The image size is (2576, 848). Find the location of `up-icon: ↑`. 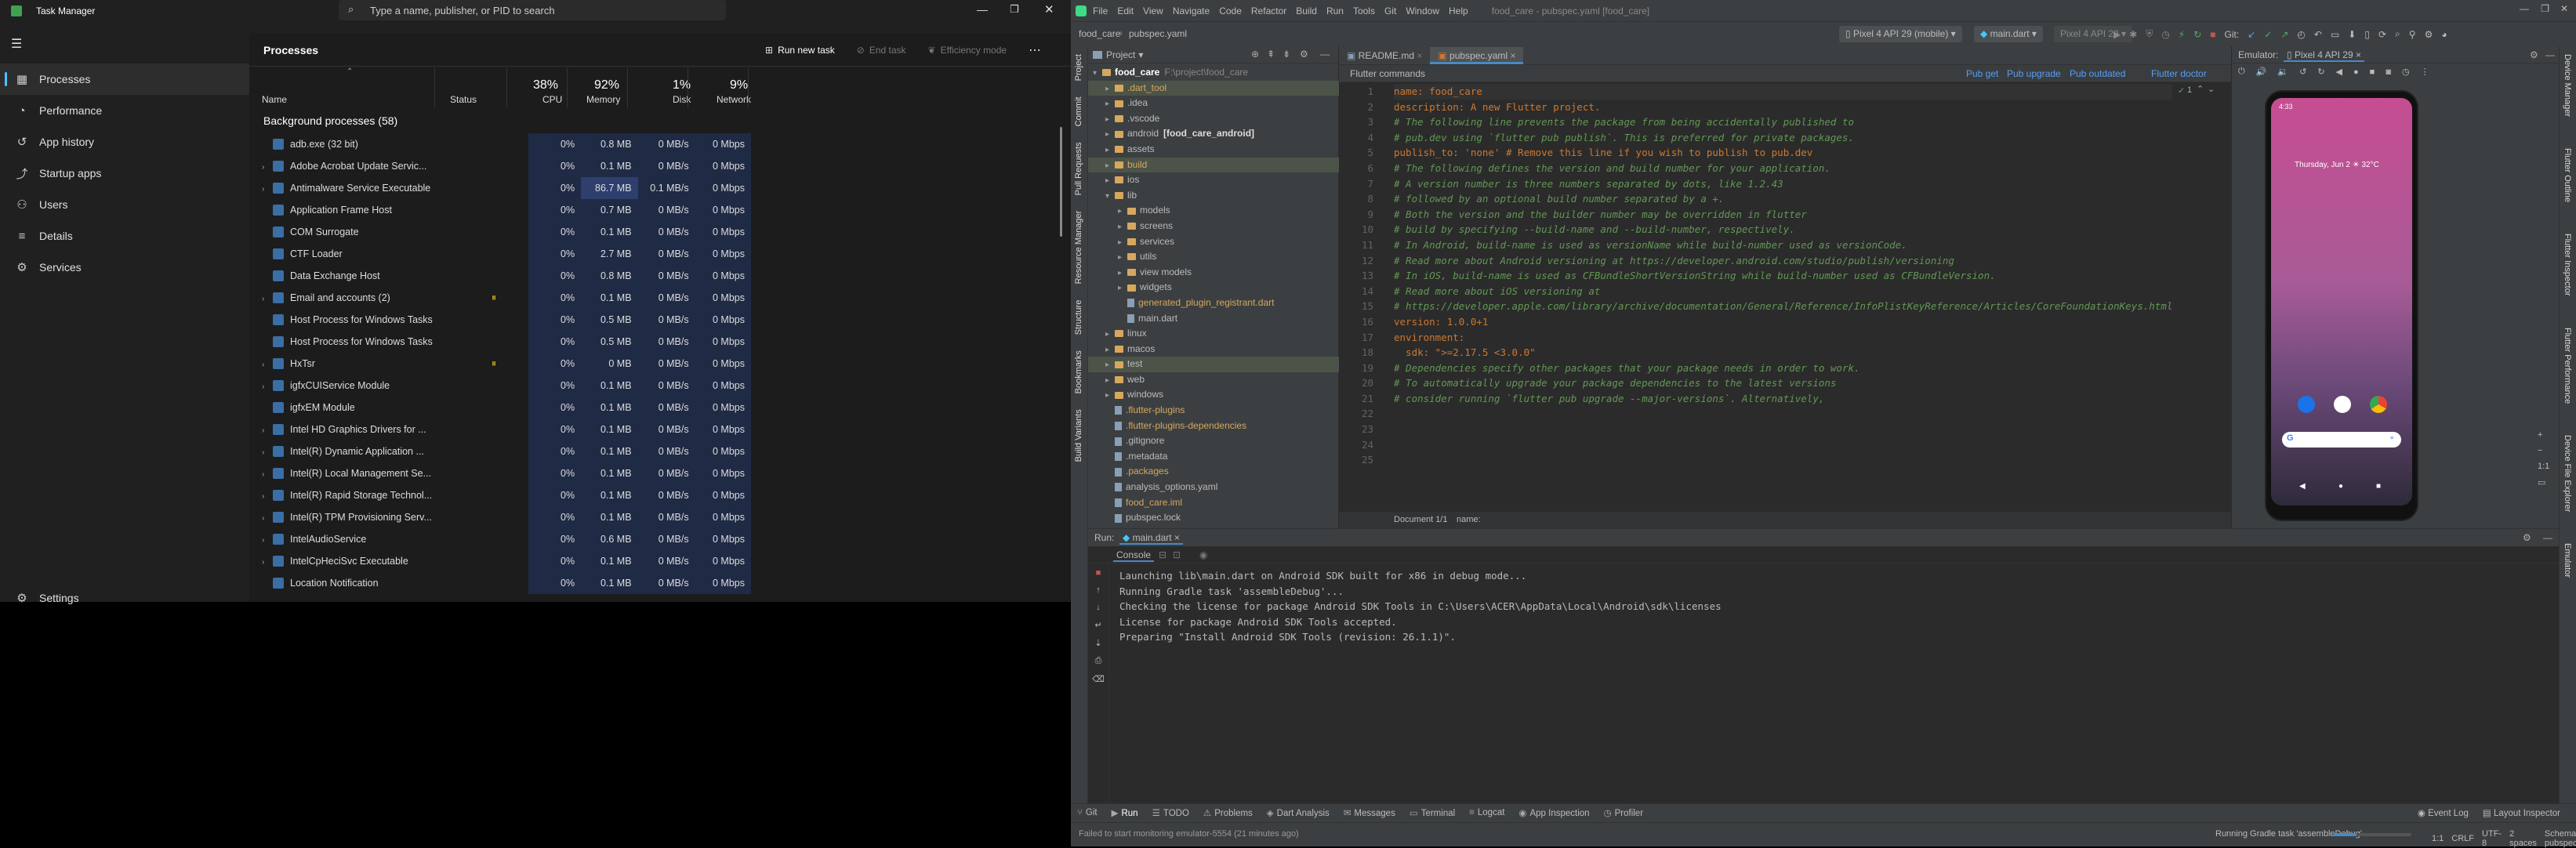

up-icon: ↑ is located at coordinates (1098, 590).